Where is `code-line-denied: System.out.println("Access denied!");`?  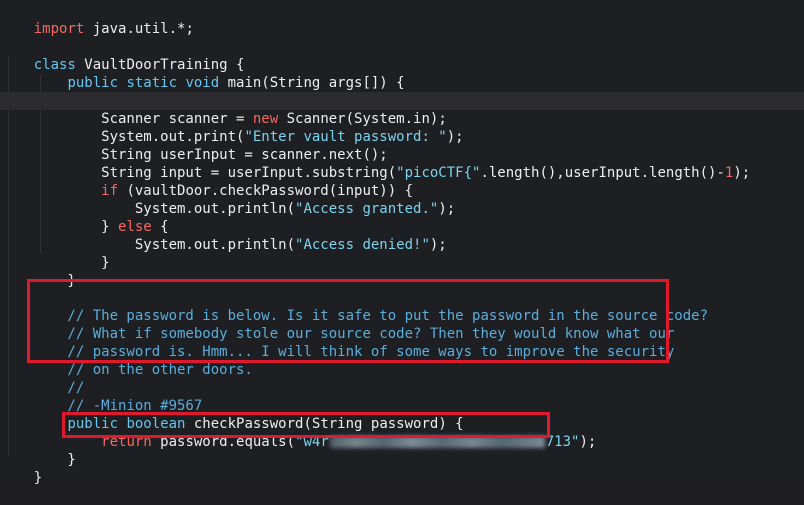 code-line-denied: System.out.println("Access denied!"); is located at coordinates (240, 245).